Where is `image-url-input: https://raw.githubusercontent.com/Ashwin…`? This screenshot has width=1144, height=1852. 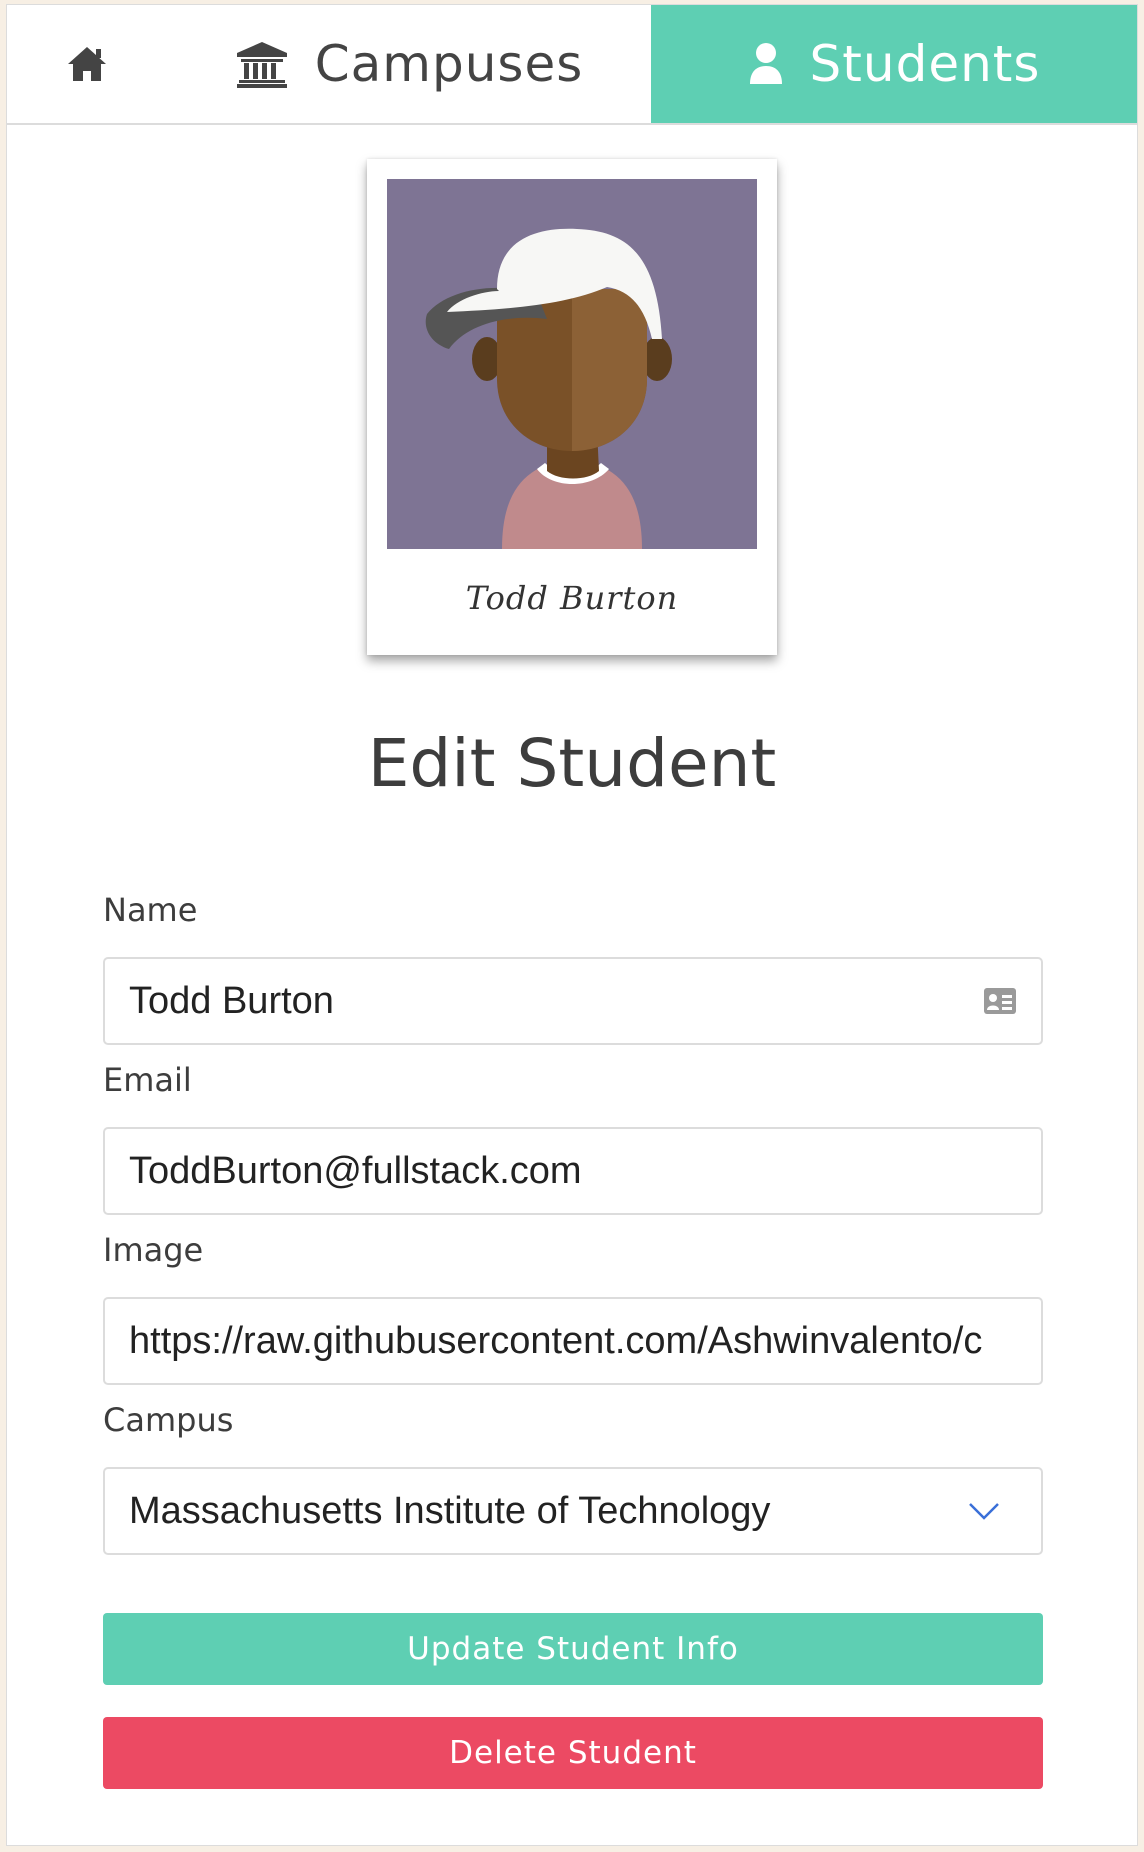
image-url-input: https://raw.githubusercontent.com/Ashwin… is located at coordinates (573, 1341).